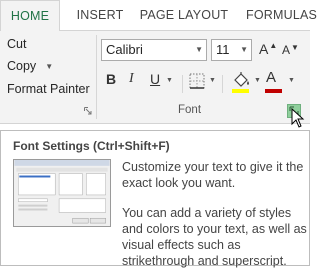  Describe the element at coordinates (100, 15) in the screenshot. I see `tab-insert: INSERT` at that location.